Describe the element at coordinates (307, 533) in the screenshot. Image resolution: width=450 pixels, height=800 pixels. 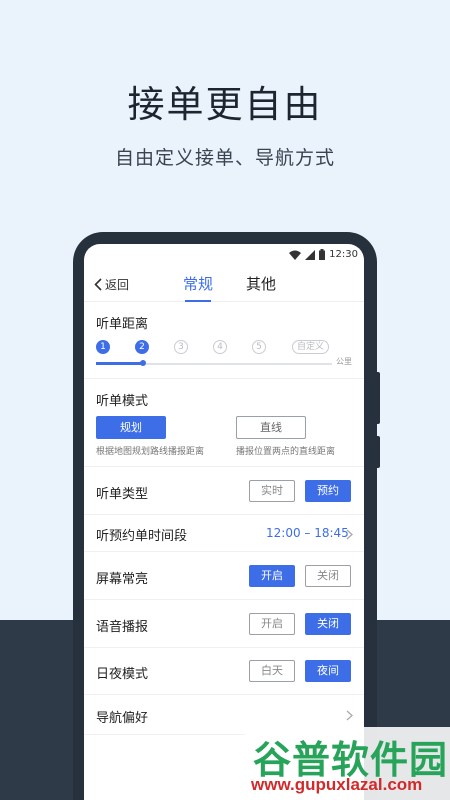
I see `reserve-time-value: 12:00 – 18:45` at that location.